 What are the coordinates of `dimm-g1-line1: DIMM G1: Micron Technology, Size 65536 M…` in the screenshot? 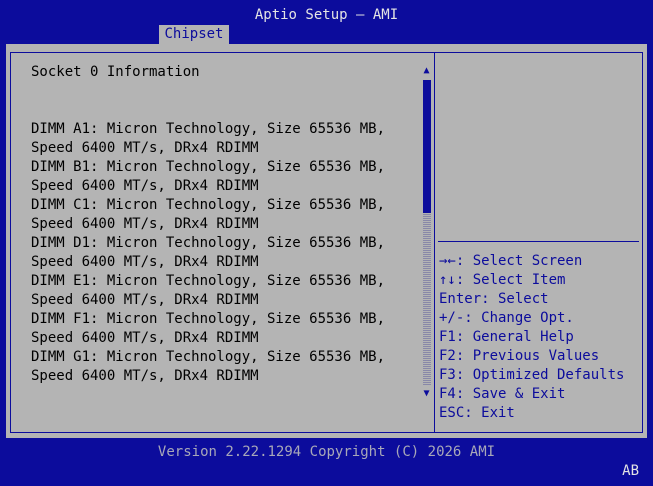 It's located at (208, 357).